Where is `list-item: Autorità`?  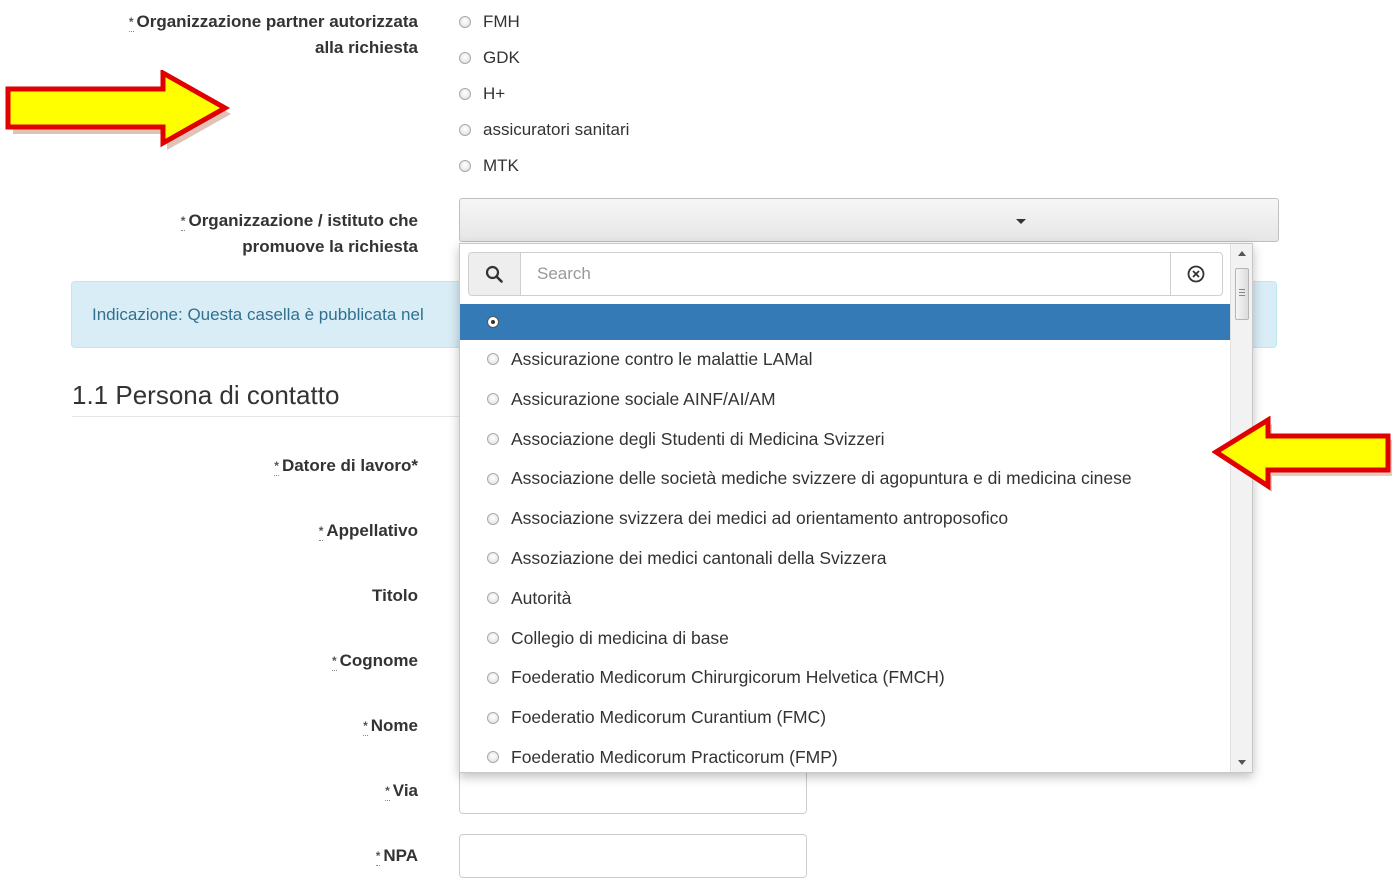
list-item: Autorità is located at coordinates (845, 599).